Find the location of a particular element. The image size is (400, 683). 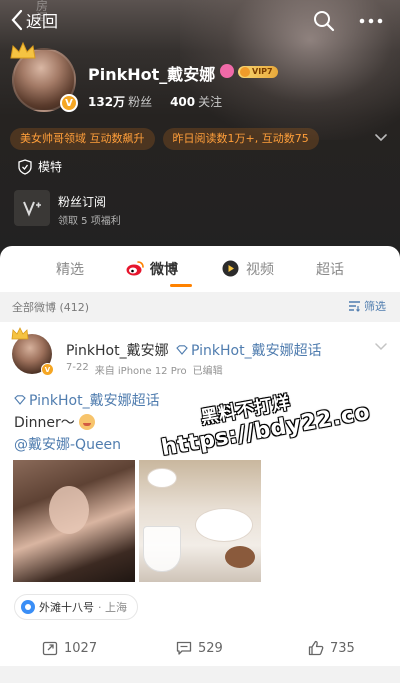

glass-shape is located at coordinates (162, 549).